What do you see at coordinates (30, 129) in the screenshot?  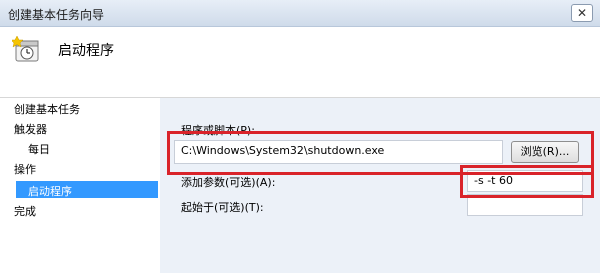 I see `sidebar-item-trigger: 触发器` at bounding box center [30, 129].